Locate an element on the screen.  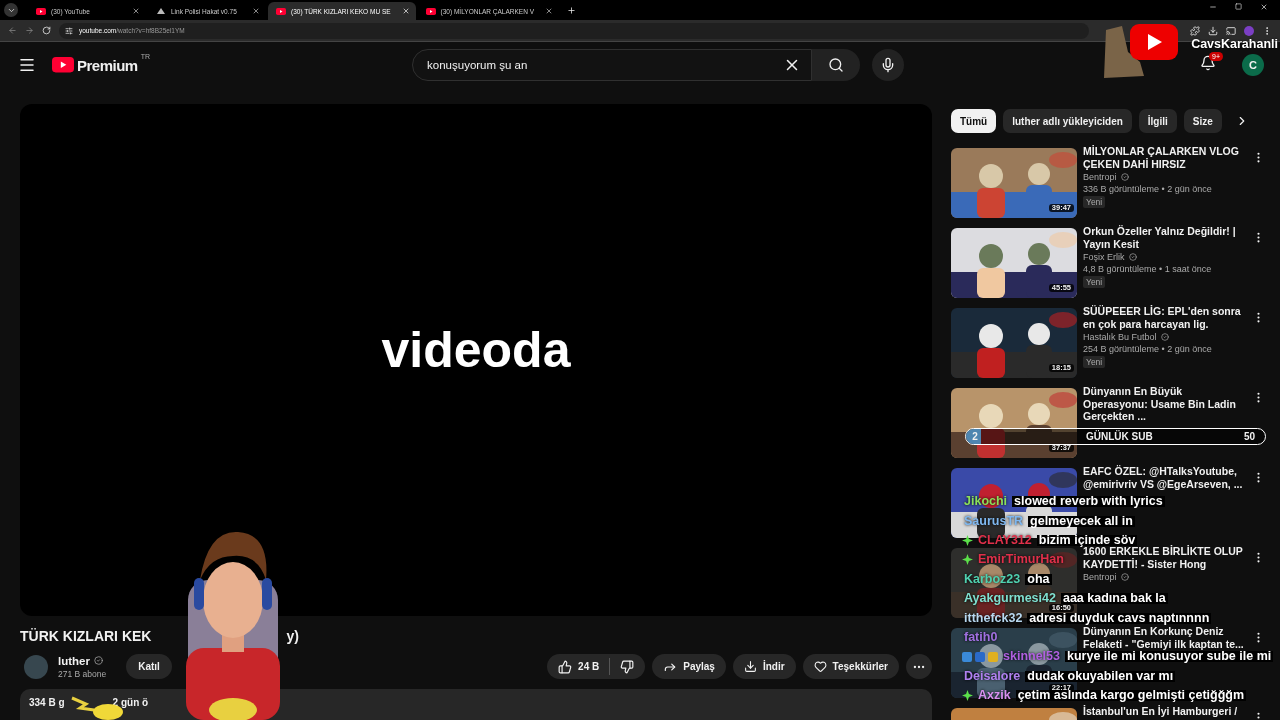
logo-text: Premium is located at coordinates (107, 65).